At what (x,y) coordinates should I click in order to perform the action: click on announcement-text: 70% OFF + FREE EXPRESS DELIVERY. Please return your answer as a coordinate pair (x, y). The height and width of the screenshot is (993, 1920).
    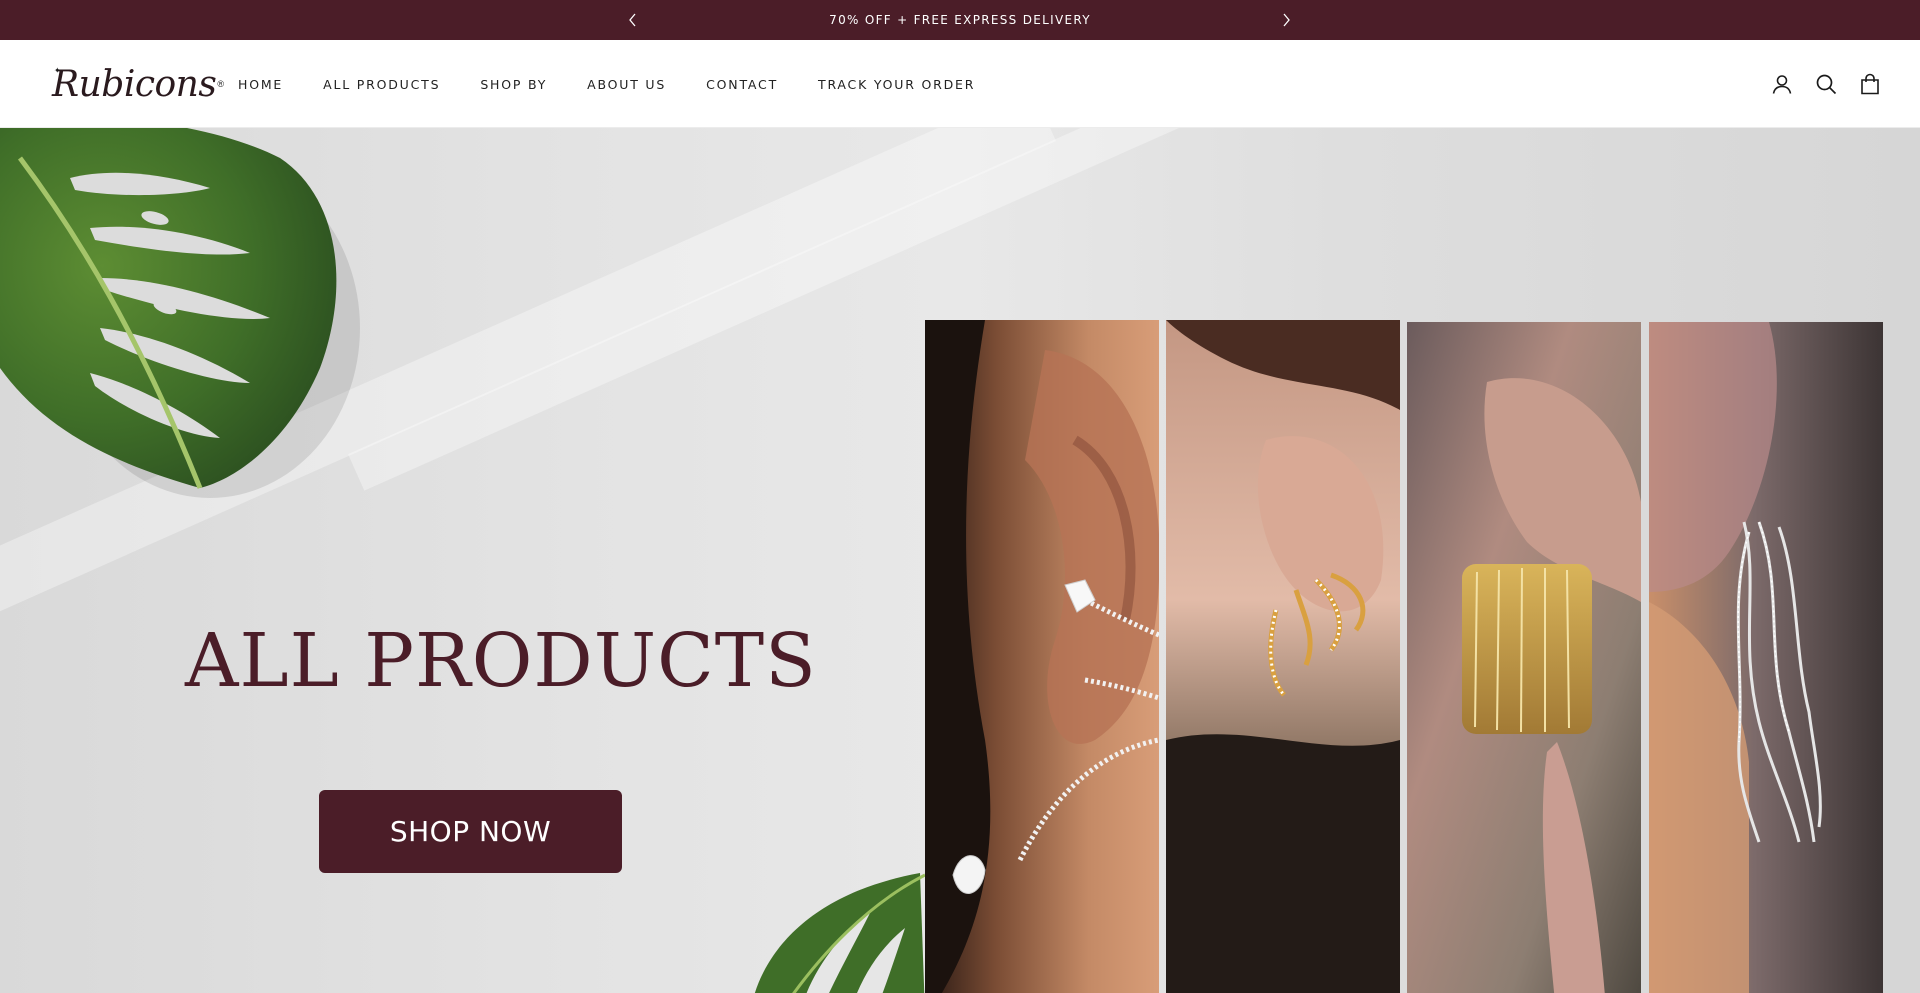
    Looking at the image, I should click on (960, 20).